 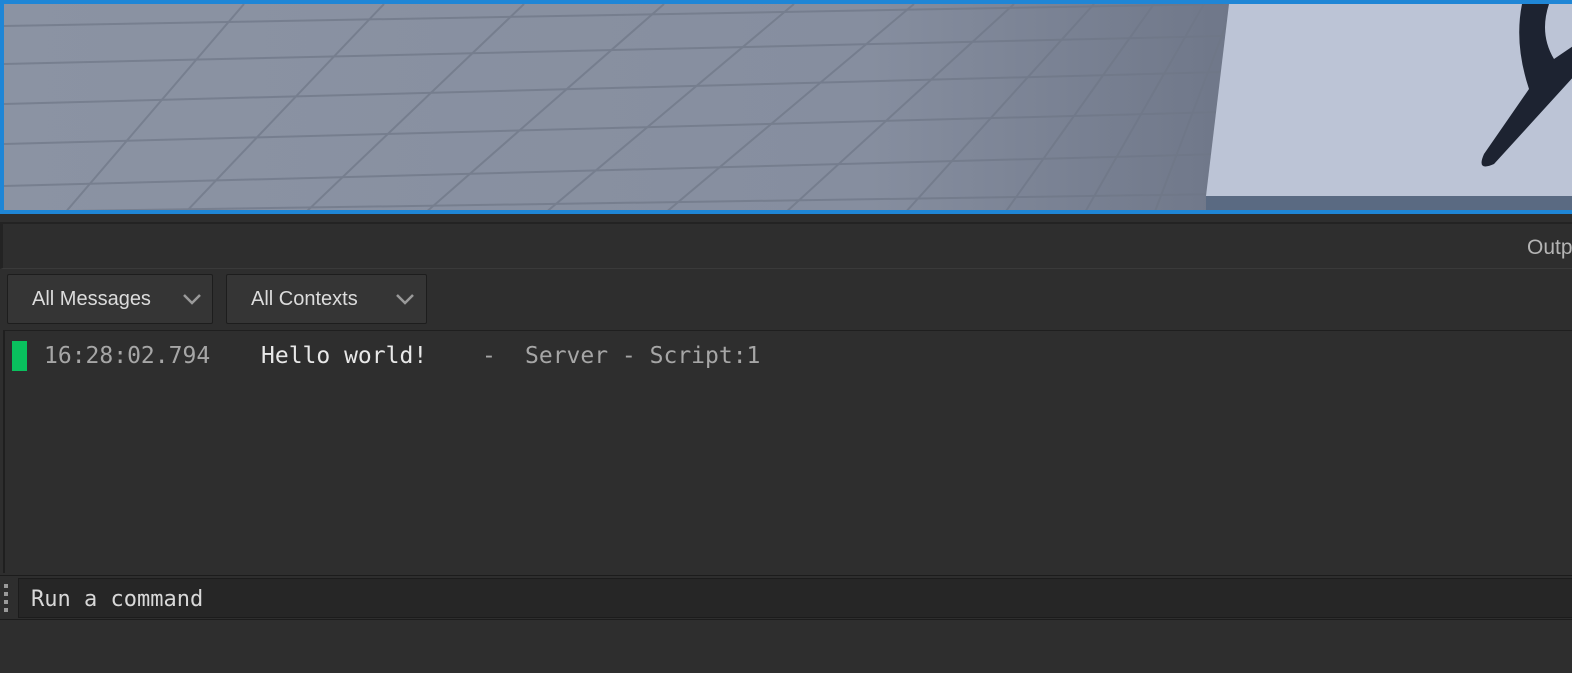 What do you see at coordinates (7, 599) in the screenshot?
I see `drag-handle-icon` at bounding box center [7, 599].